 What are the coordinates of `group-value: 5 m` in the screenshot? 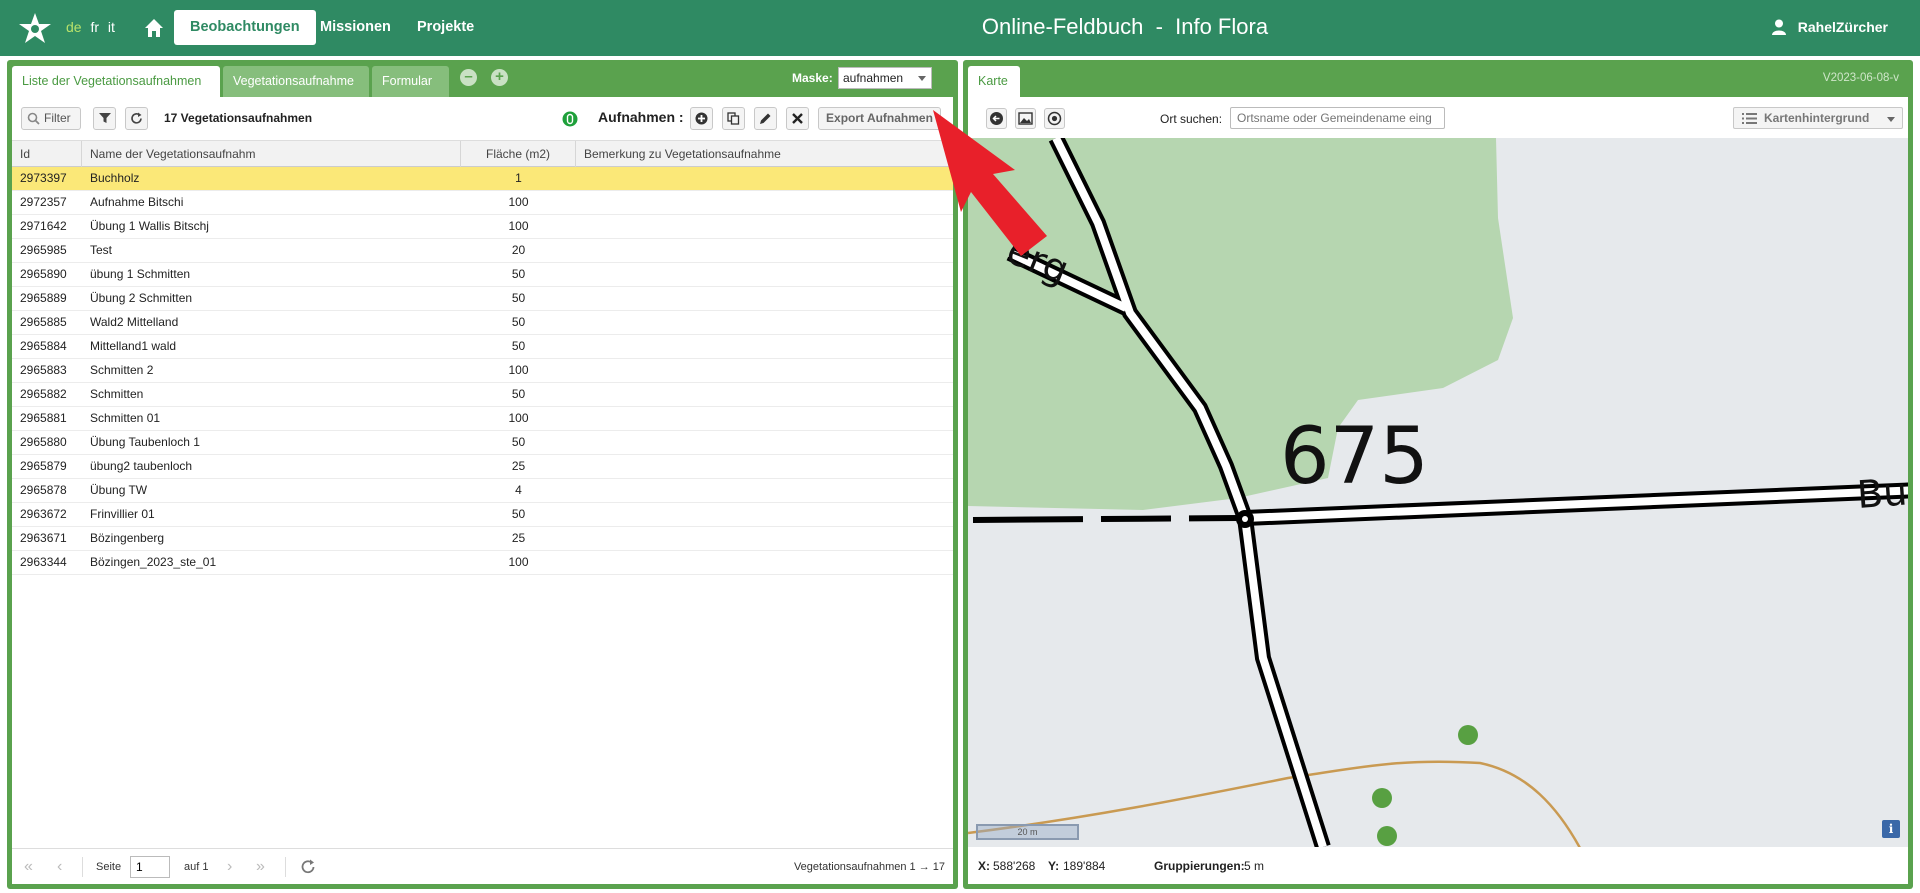 It's located at (1254, 866).